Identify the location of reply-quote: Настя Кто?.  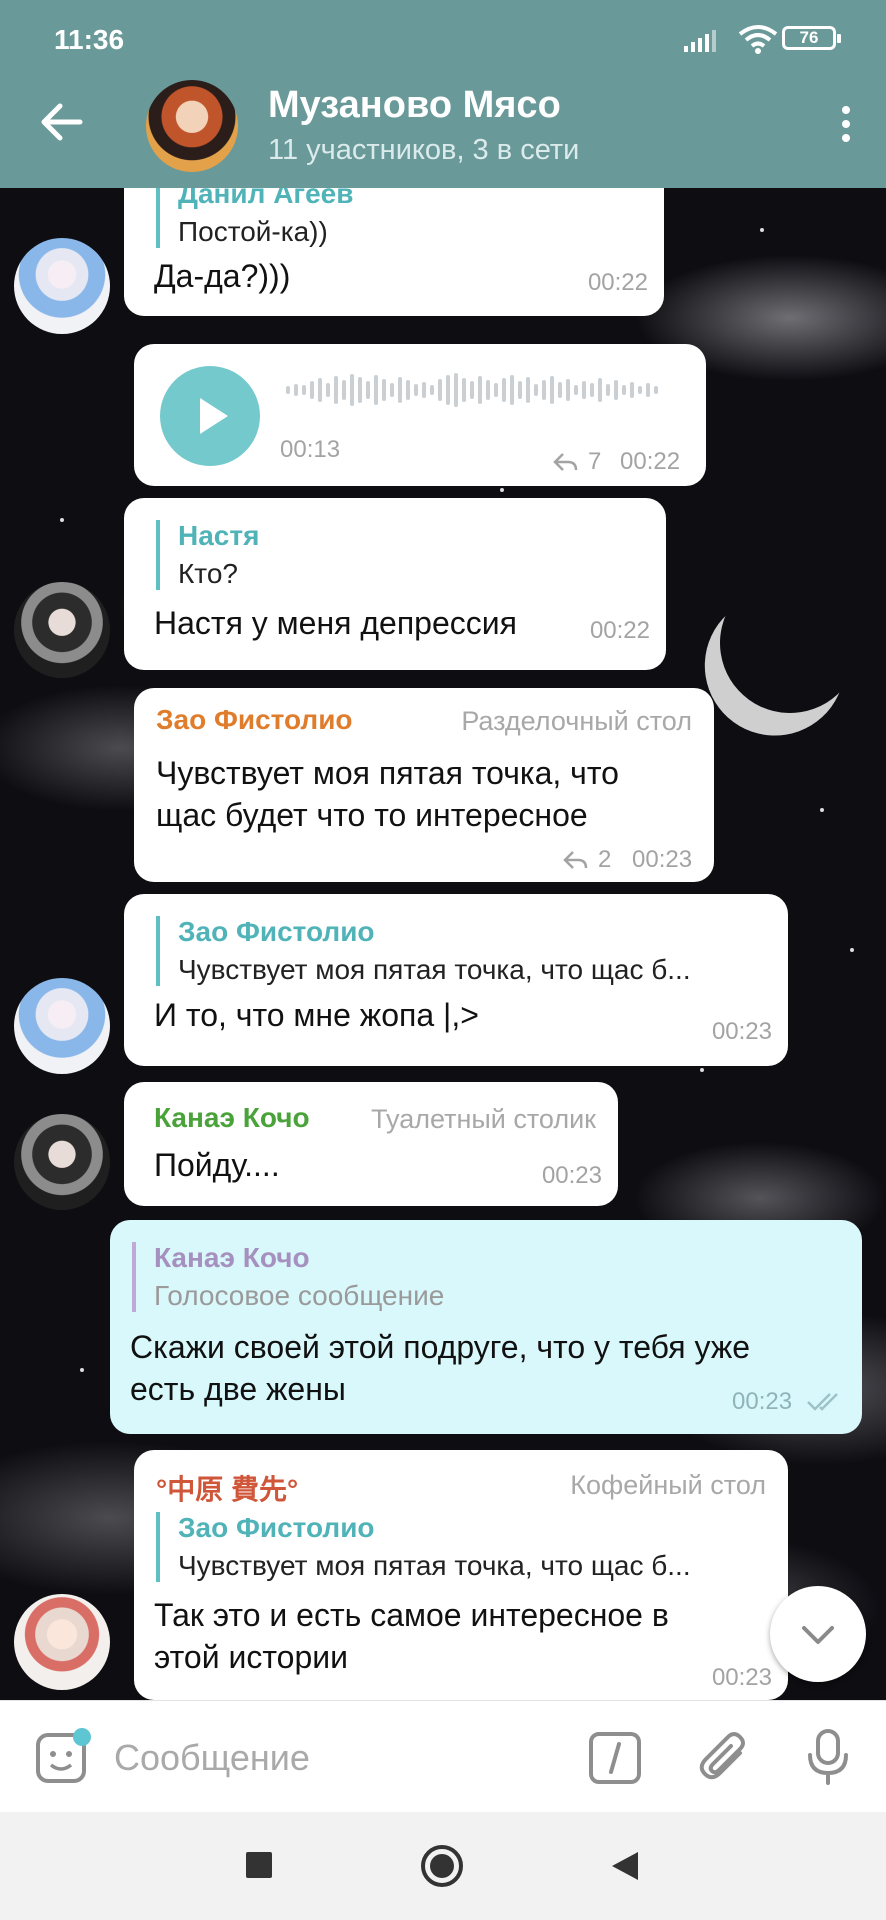
(207, 555).